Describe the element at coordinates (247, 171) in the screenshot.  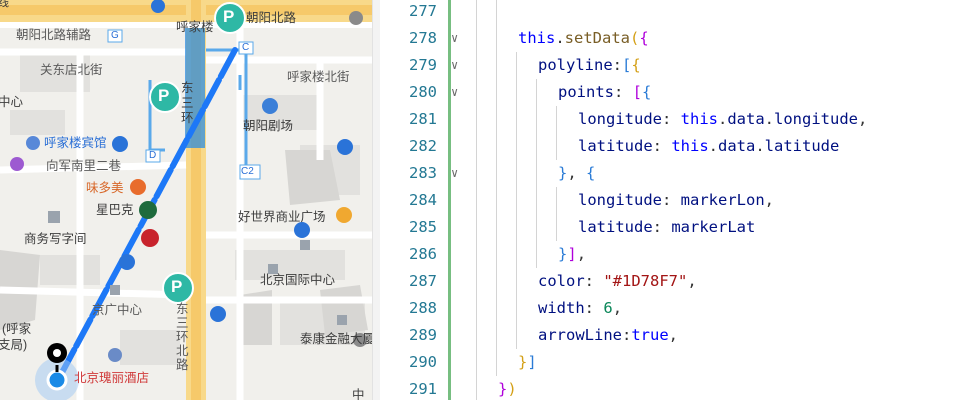
I see `subway-exit-c2: C2` at that location.